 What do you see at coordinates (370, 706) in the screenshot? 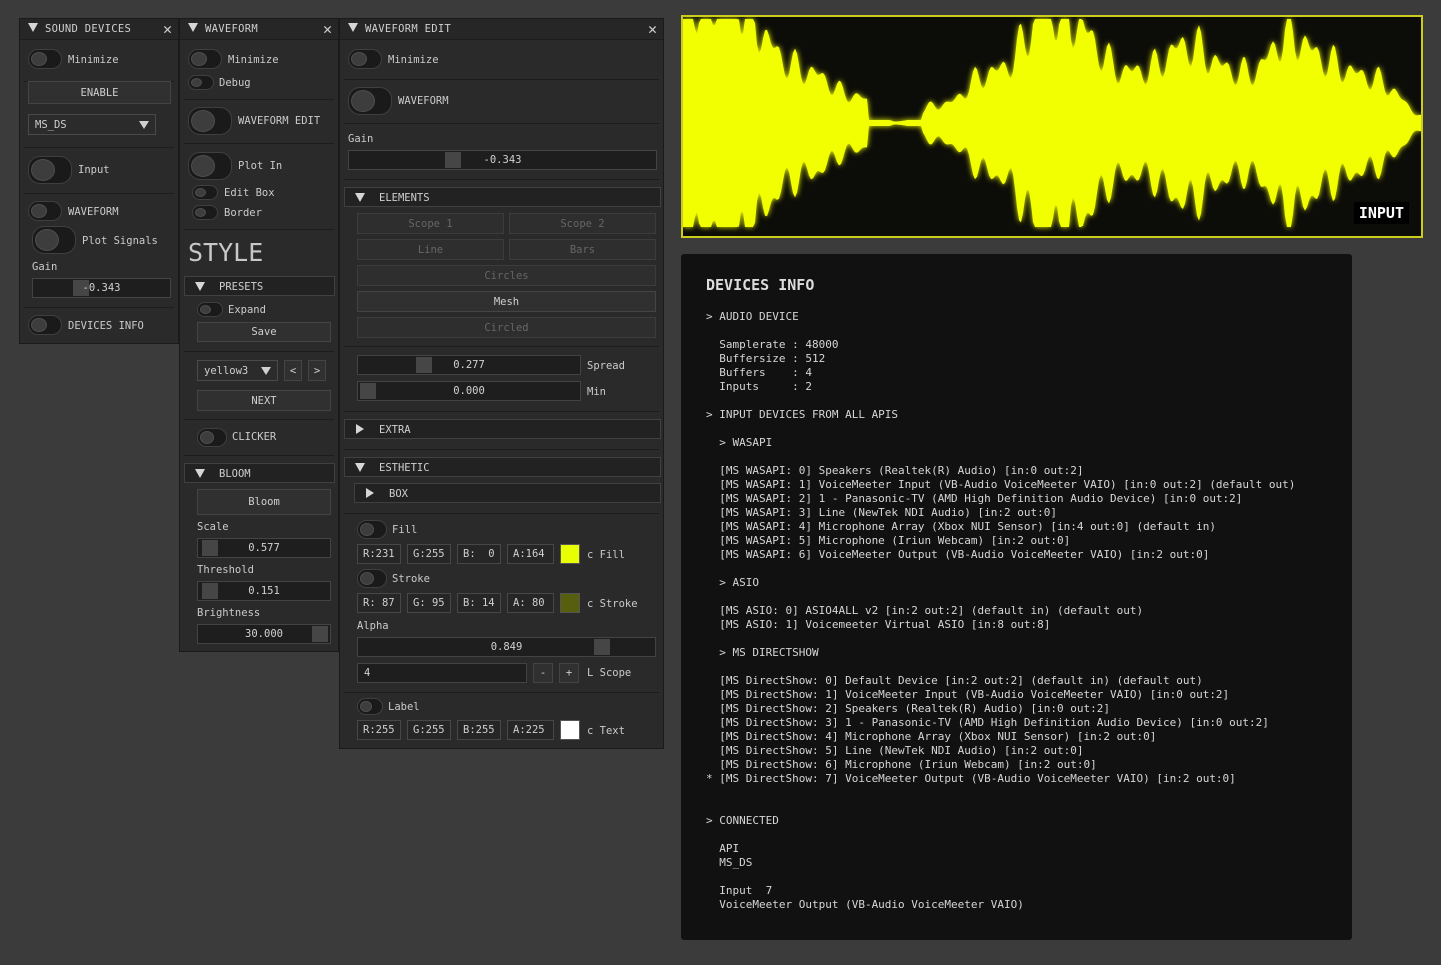
I see `label-toggle` at bounding box center [370, 706].